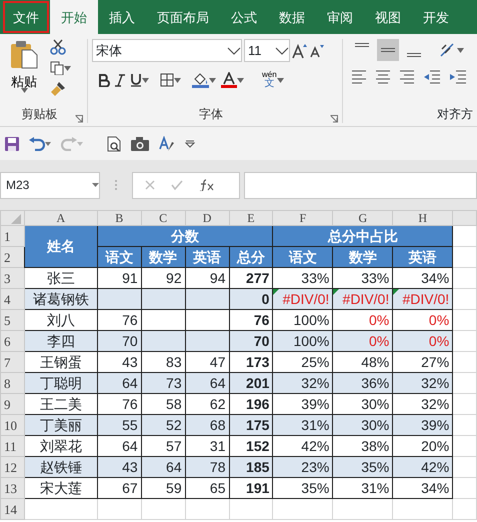 The image size is (477, 522). I want to click on increase-indent-icon, so click(458, 77).